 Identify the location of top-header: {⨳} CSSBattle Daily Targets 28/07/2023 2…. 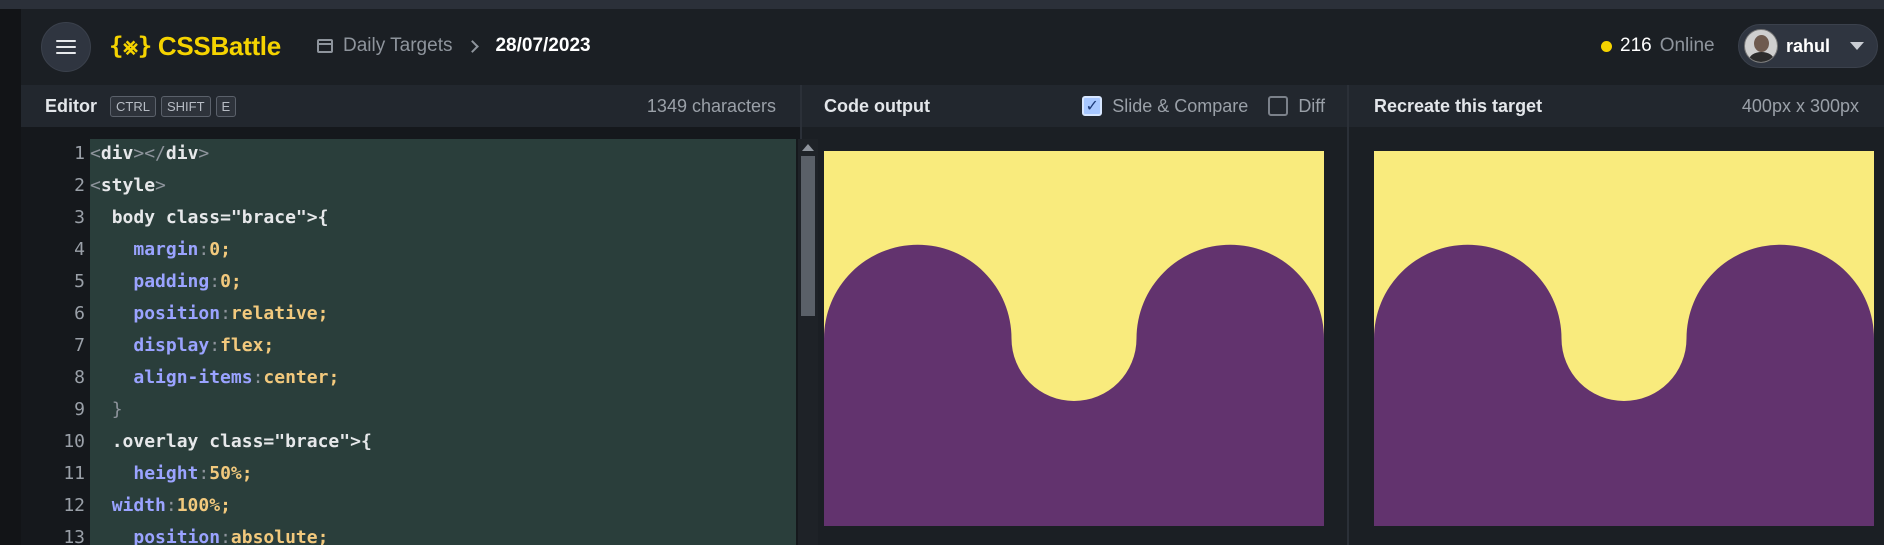
(952, 47).